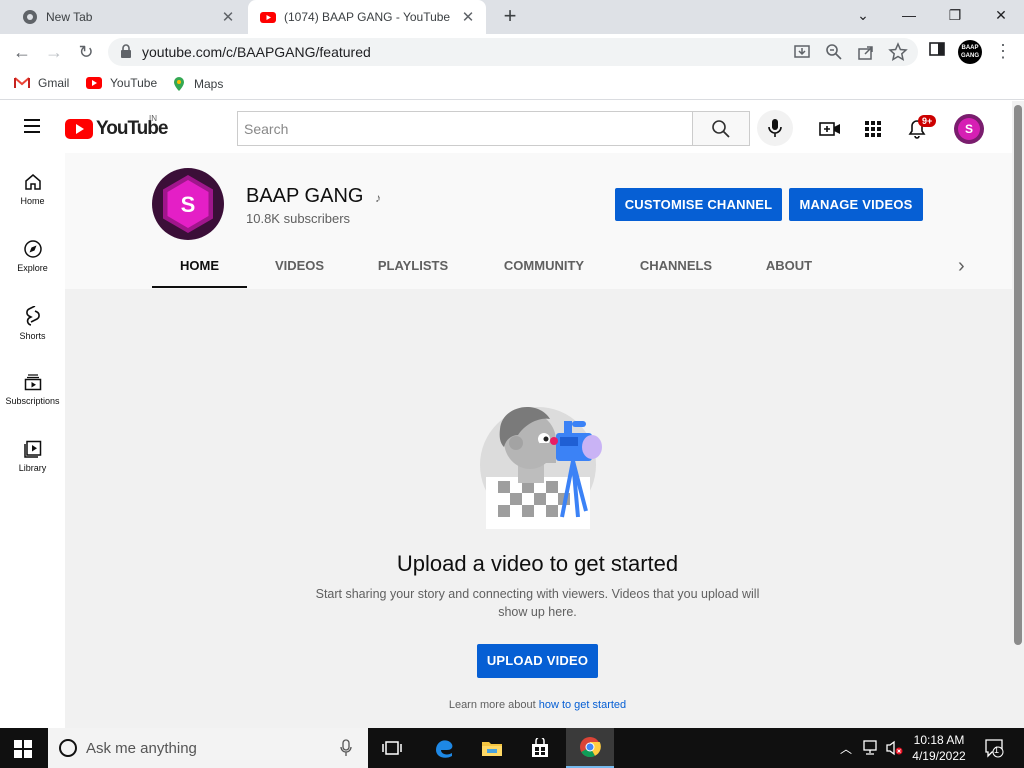 The width and height of the screenshot is (1024, 768). What do you see at coordinates (127, 17) in the screenshot?
I see `tab-new-tab: New Tab ✕` at bounding box center [127, 17].